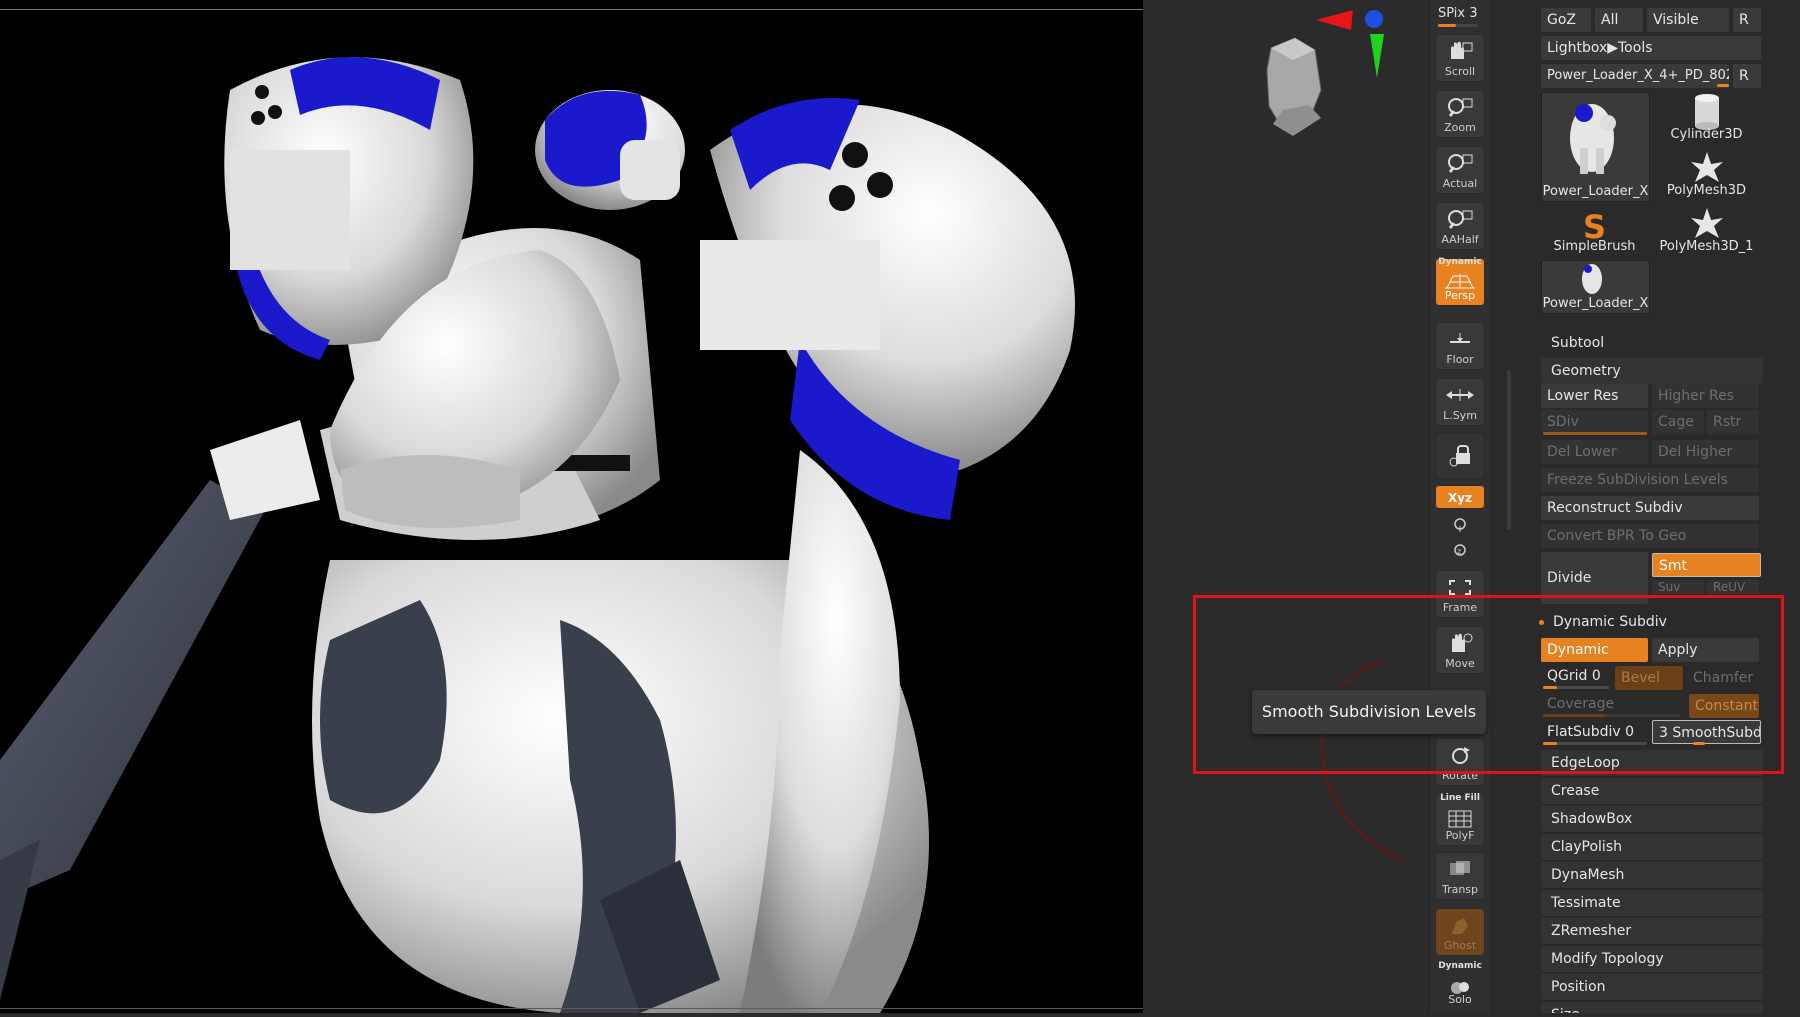  What do you see at coordinates (1594, 422) in the screenshot?
I see `sdiv-slider: SDiv` at bounding box center [1594, 422].